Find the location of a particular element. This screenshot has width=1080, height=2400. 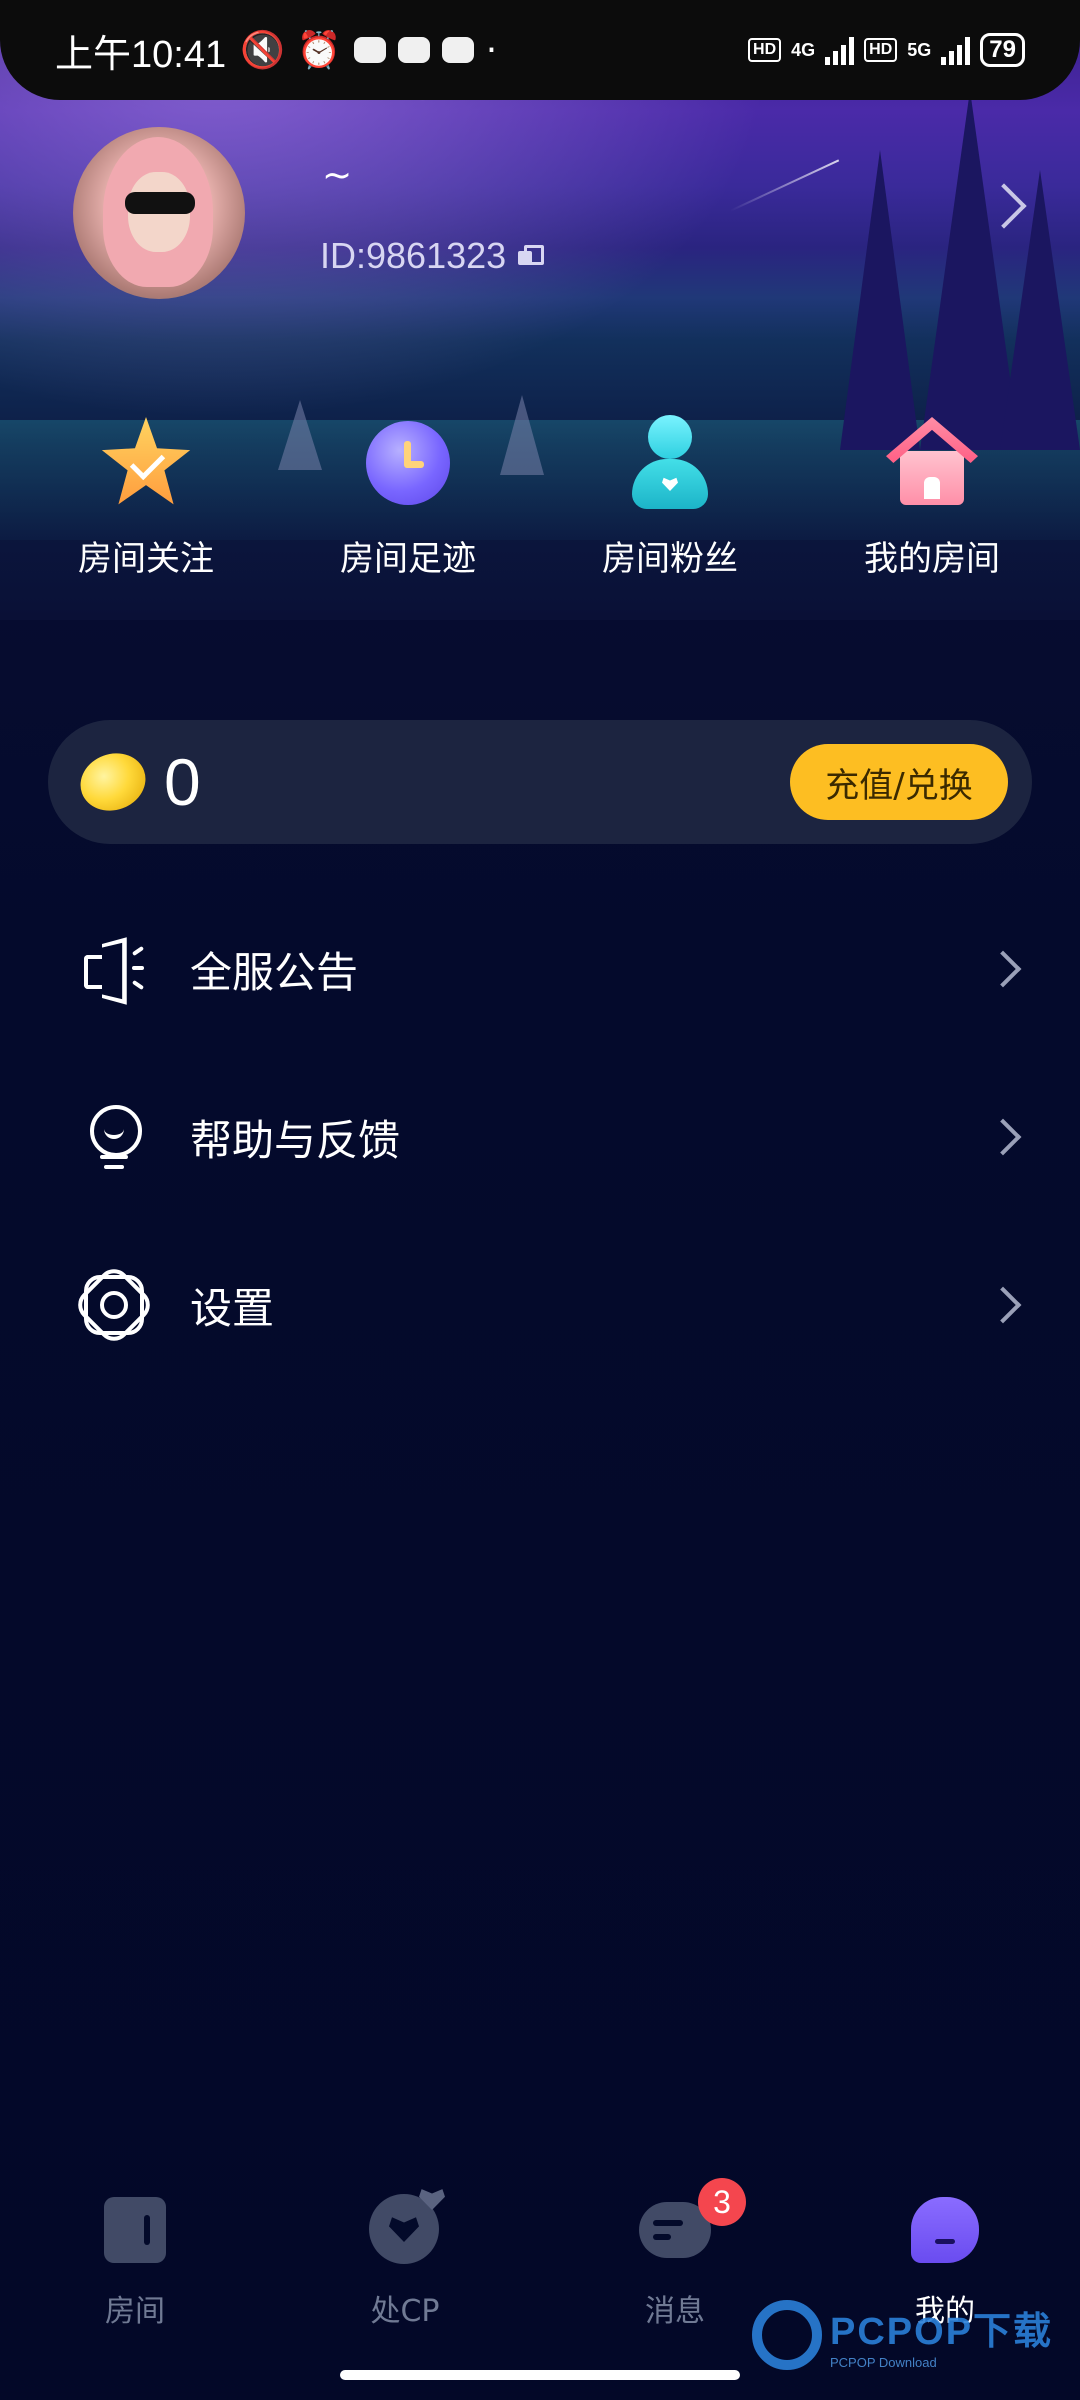

quick-action-label: 房间关注 is located at coordinates (146, 559).